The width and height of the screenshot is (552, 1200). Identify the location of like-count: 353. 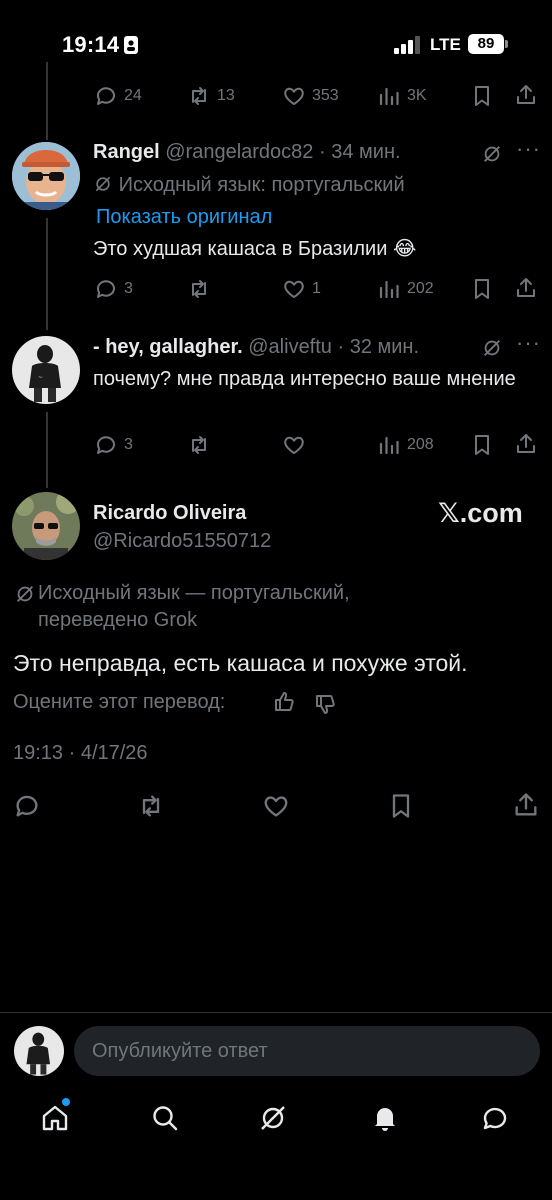
(325, 95).